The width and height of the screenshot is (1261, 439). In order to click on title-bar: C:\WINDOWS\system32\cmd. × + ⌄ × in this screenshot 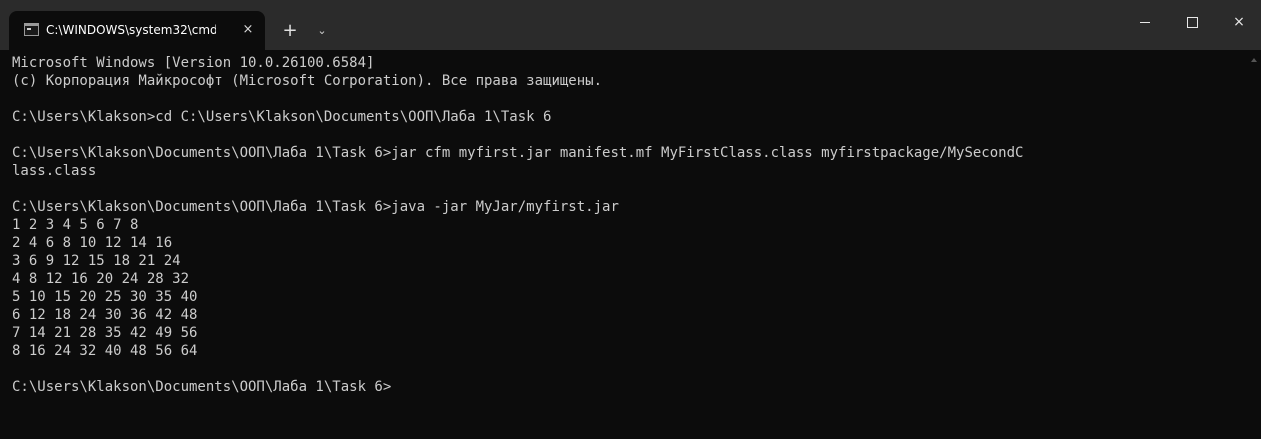, I will do `click(630, 25)`.